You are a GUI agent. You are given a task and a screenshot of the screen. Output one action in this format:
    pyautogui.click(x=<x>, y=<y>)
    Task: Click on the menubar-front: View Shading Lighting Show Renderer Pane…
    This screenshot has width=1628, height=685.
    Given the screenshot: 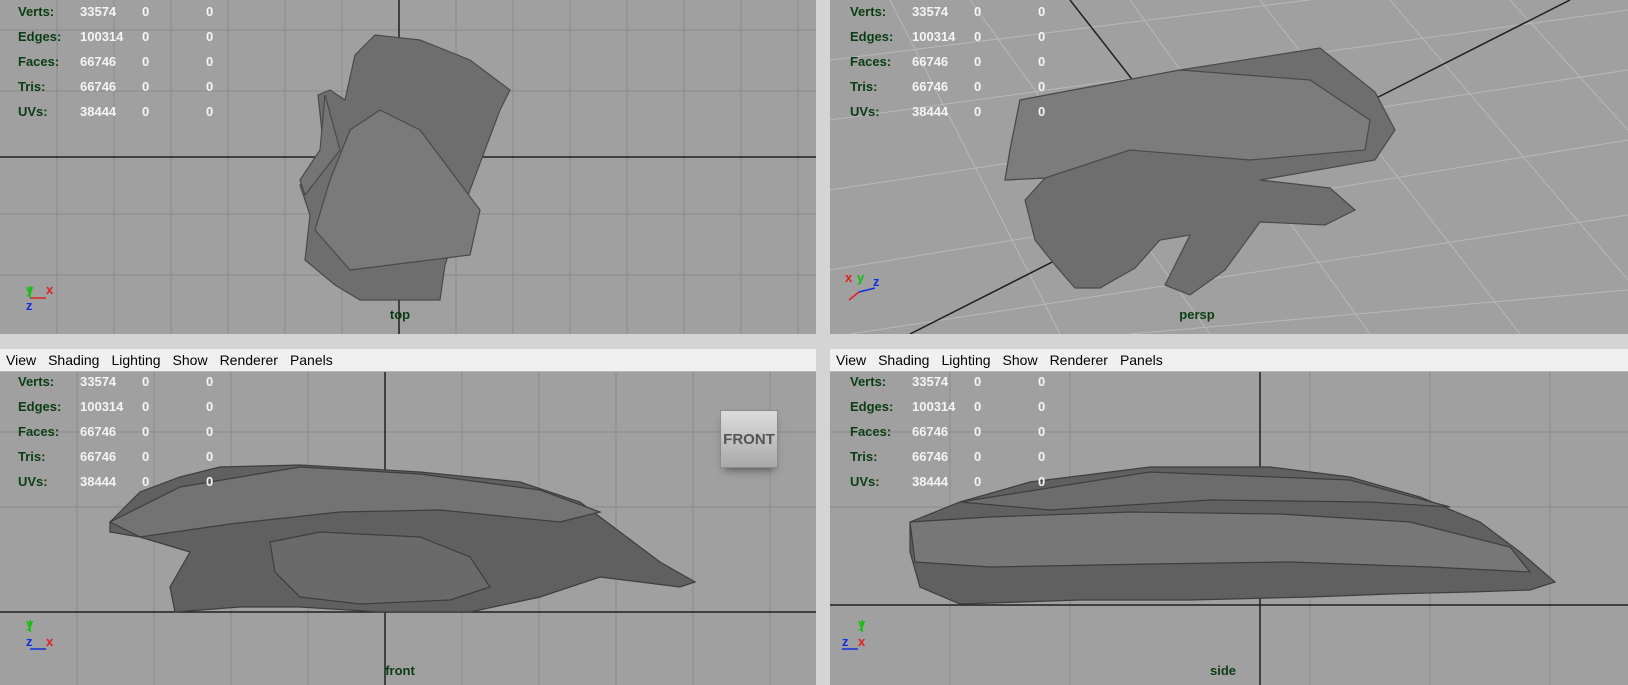 What is the action you would take?
    pyautogui.click(x=408, y=360)
    